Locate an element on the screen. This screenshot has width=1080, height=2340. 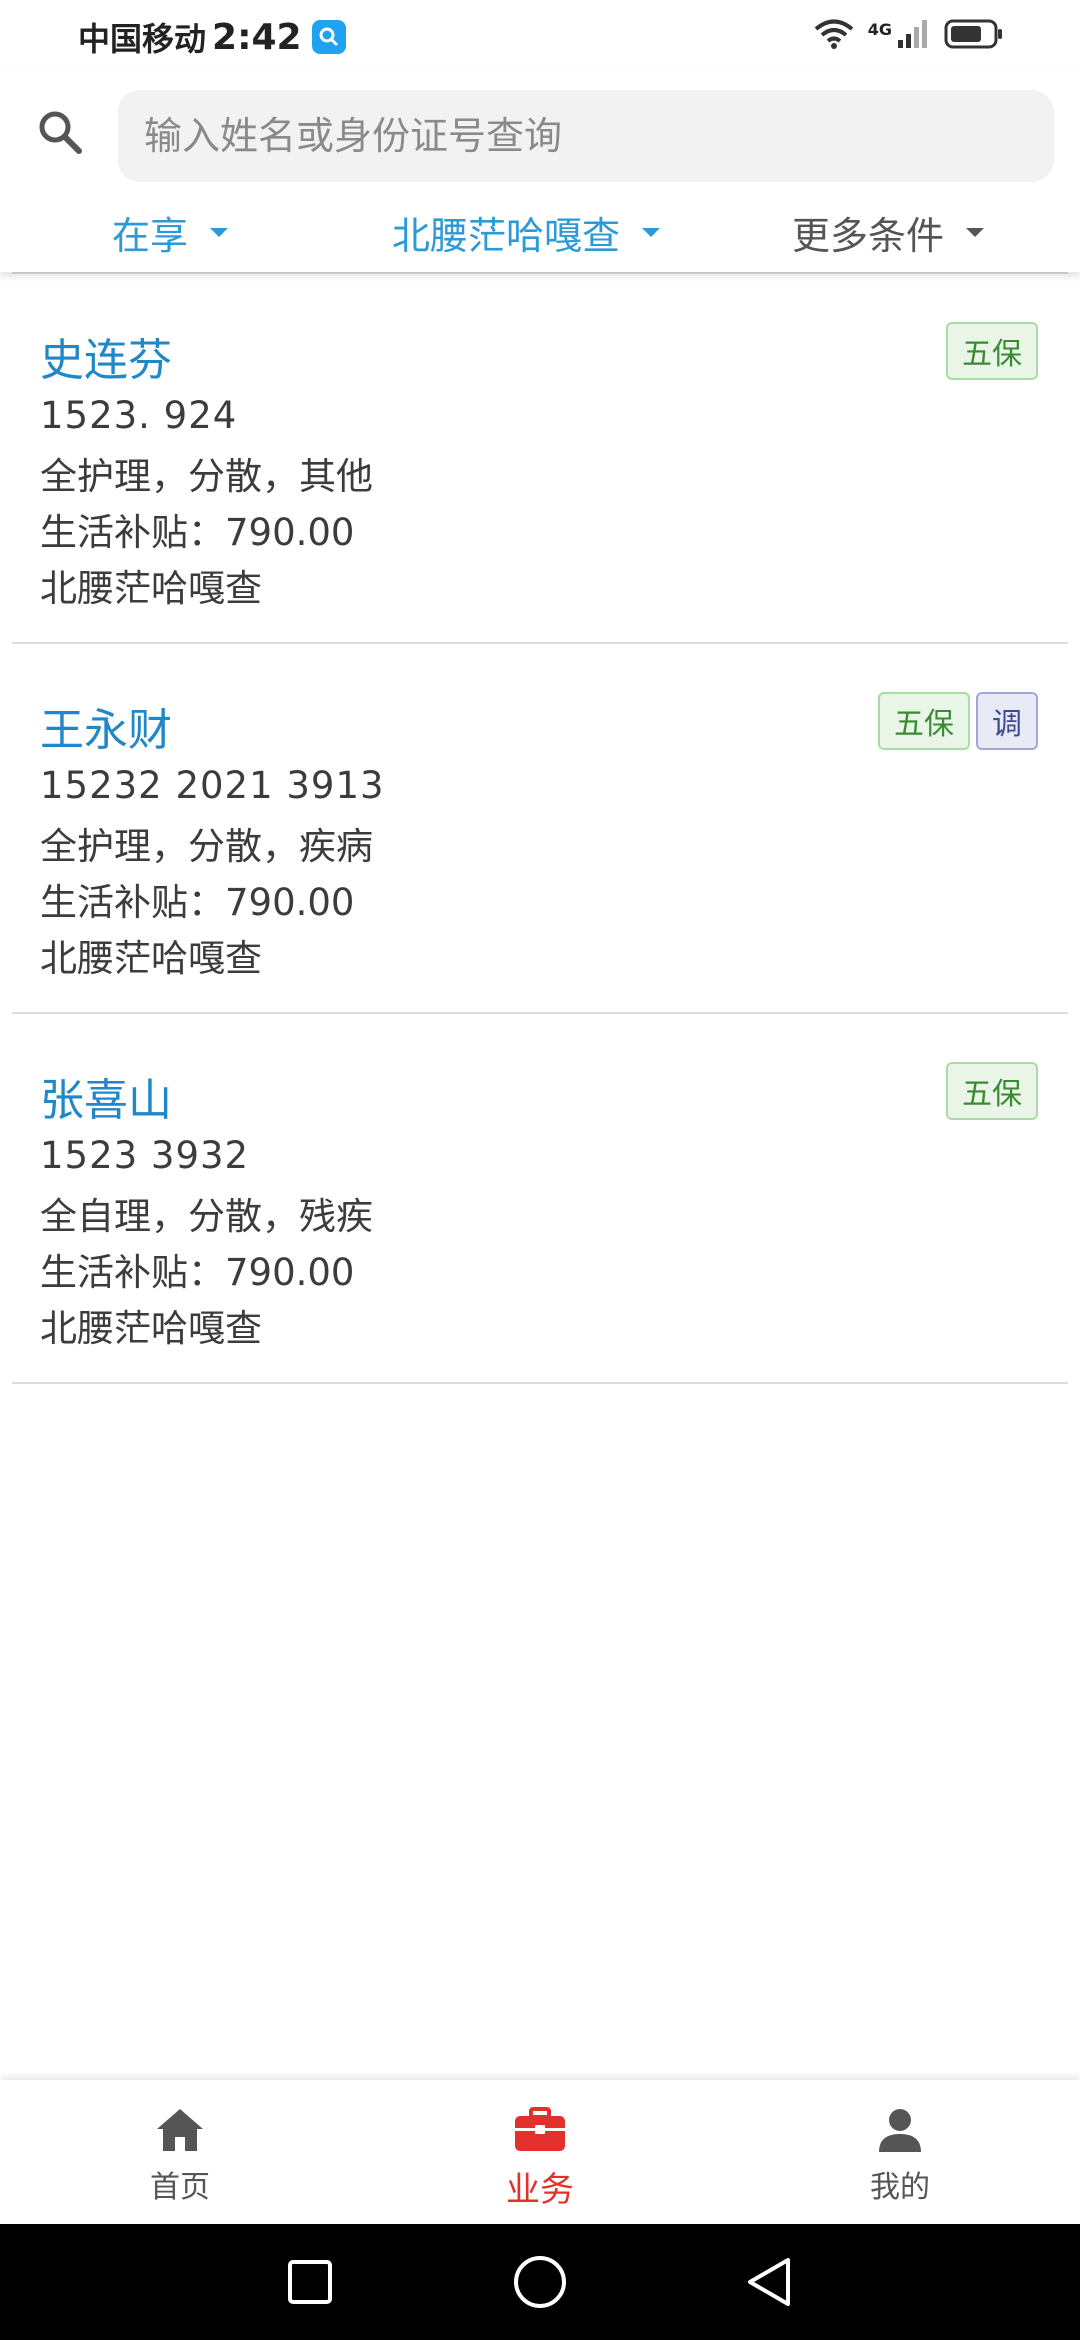
app-notification-icon is located at coordinates (328, 37).